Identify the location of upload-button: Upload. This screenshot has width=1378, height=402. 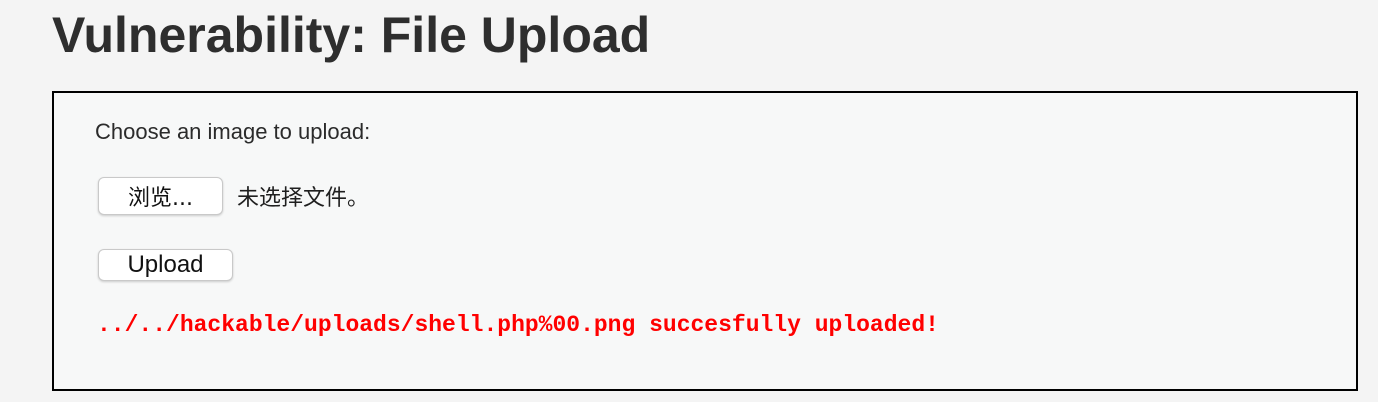
(165, 265).